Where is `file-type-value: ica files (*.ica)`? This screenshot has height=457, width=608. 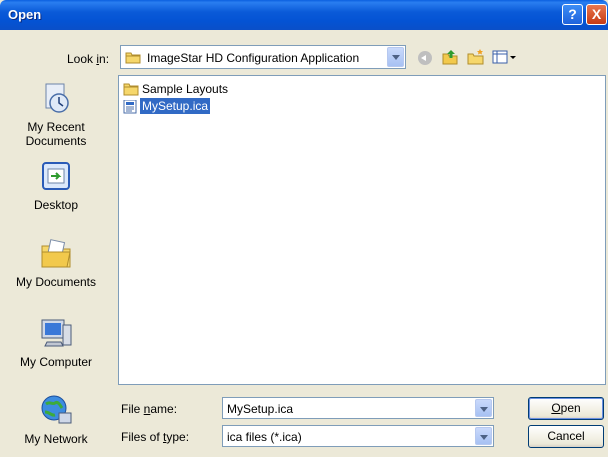 file-type-value: ica files (*.ica) is located at coordinates (264, 437).